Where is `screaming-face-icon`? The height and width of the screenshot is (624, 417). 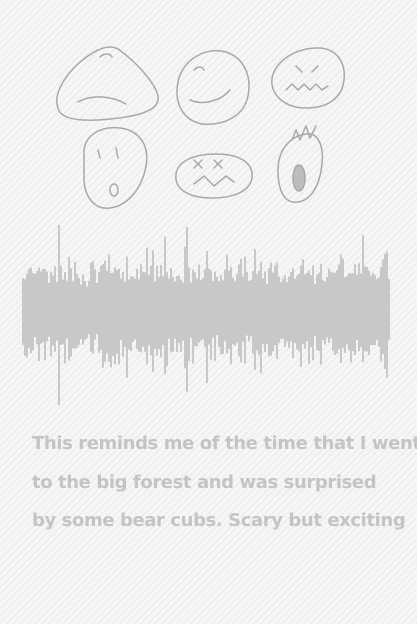 screaming-face-icon is located at coordinates (300, 164).